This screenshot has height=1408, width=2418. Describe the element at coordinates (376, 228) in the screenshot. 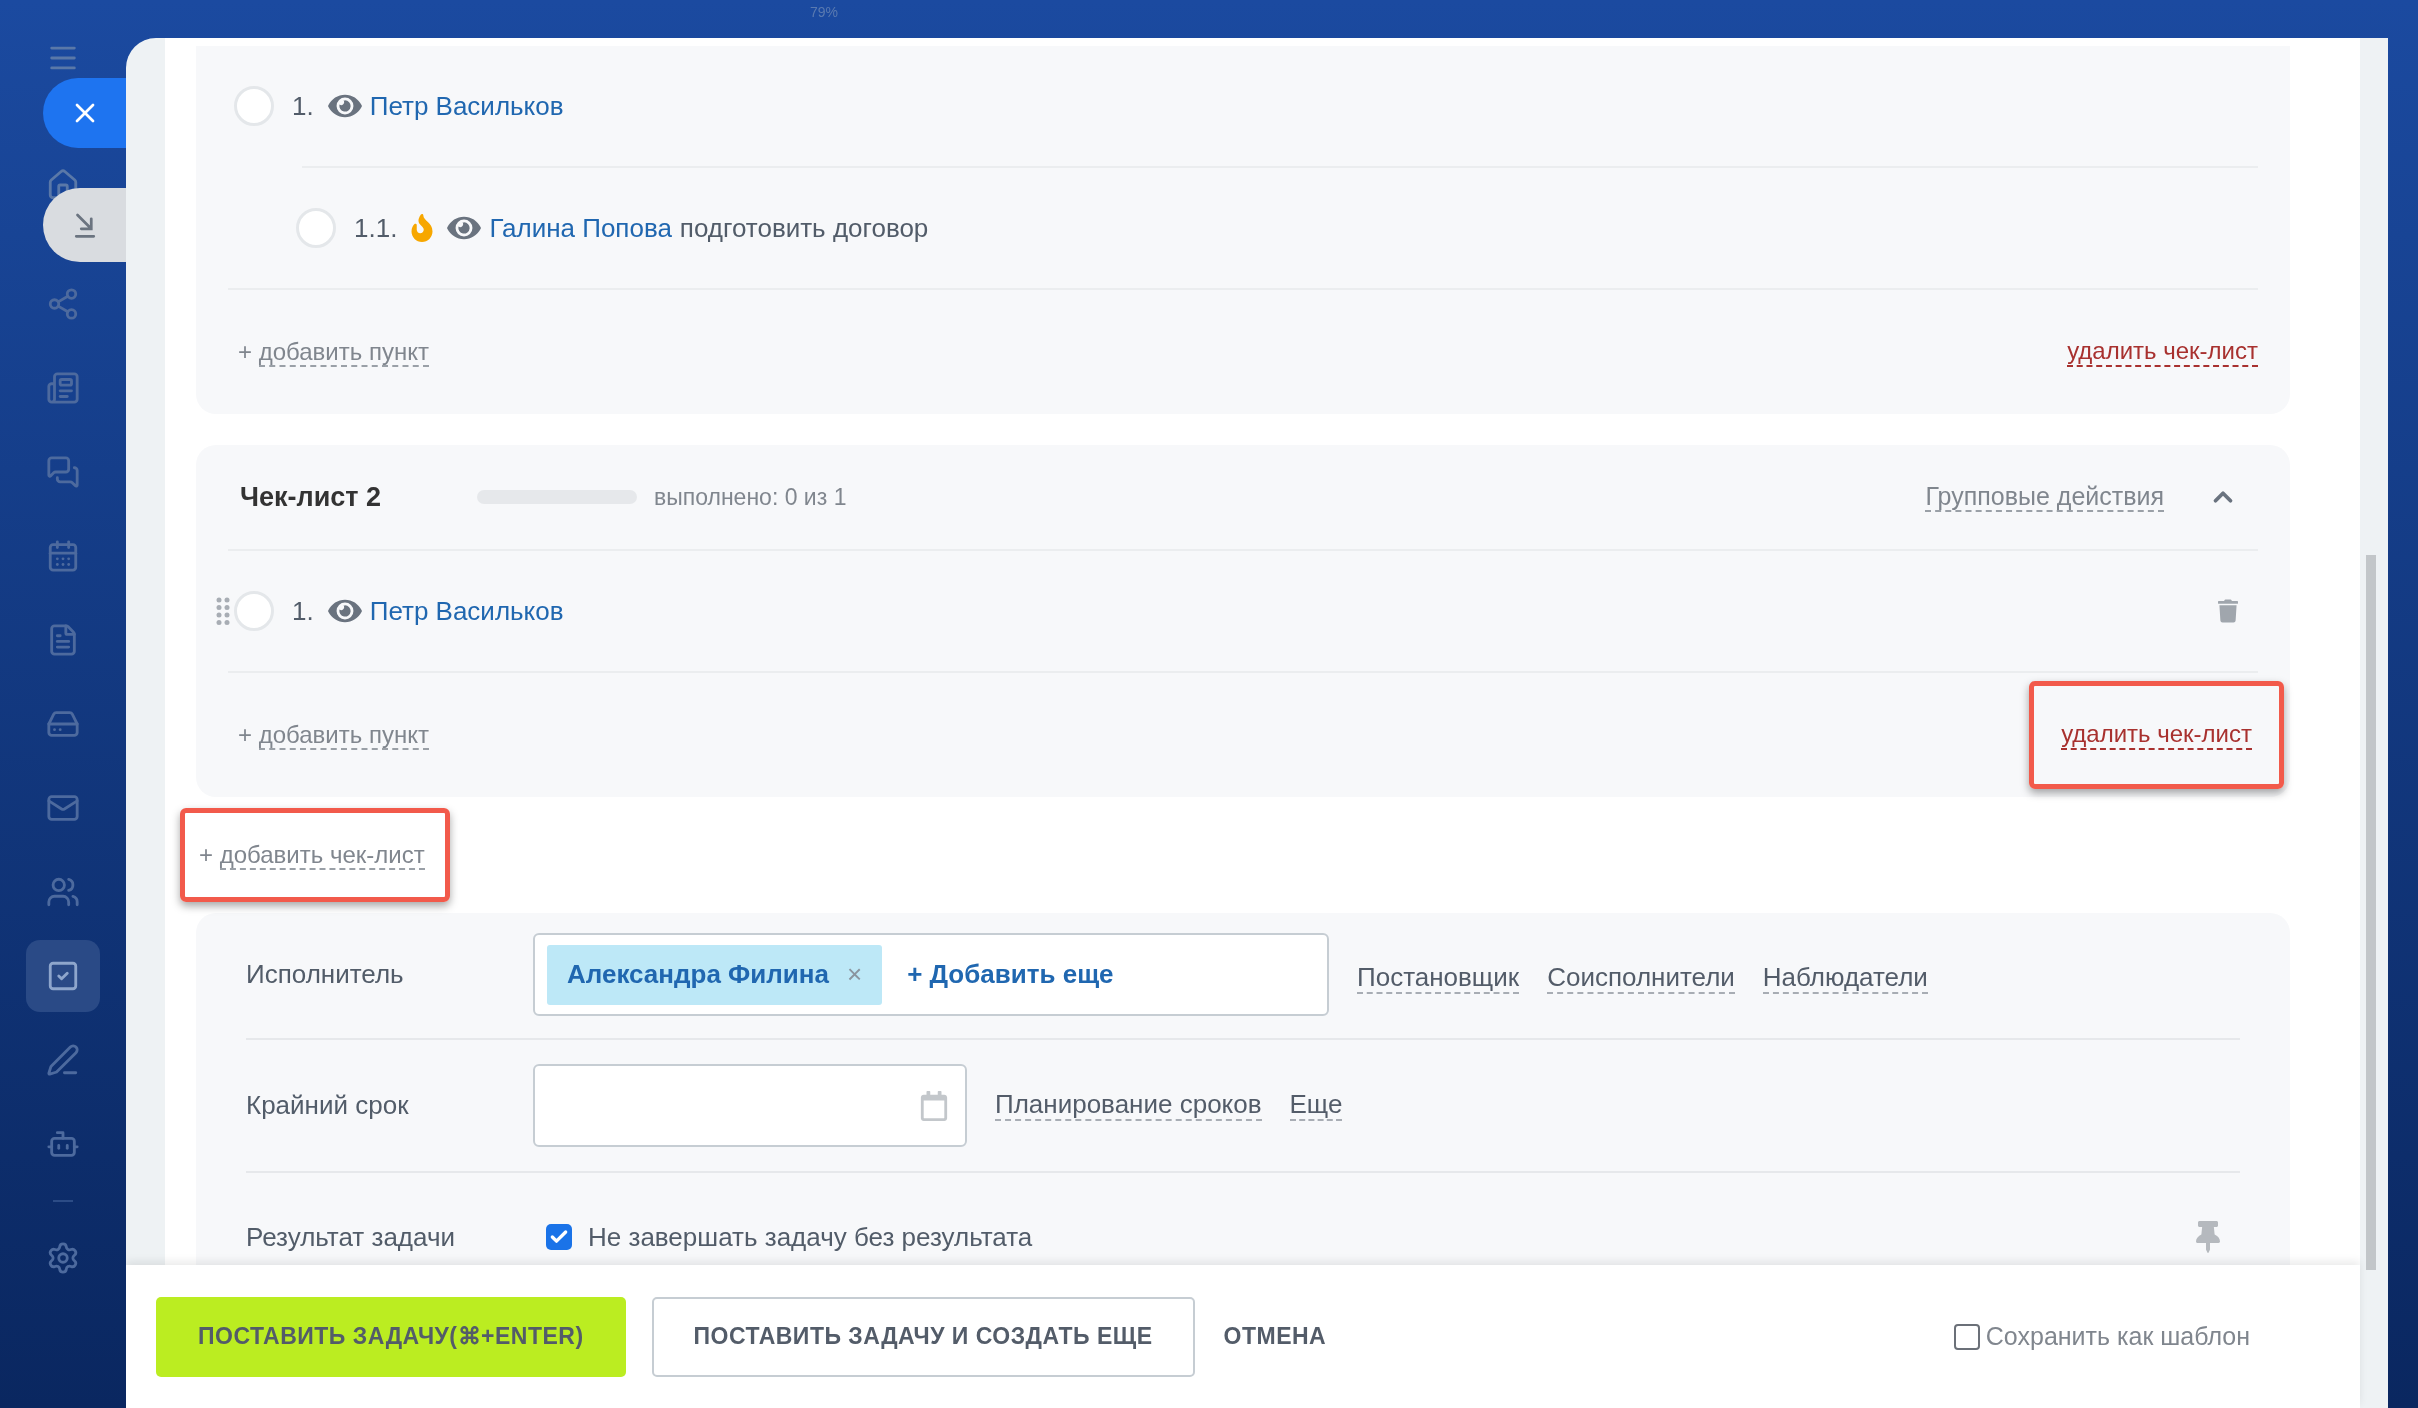

I see `item-number: 1.1.` at that location.